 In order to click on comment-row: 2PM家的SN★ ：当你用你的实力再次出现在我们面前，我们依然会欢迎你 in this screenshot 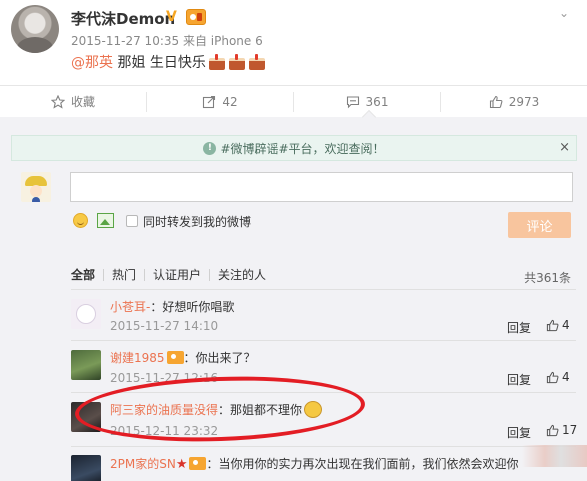, I will do `click(314, 463)`.